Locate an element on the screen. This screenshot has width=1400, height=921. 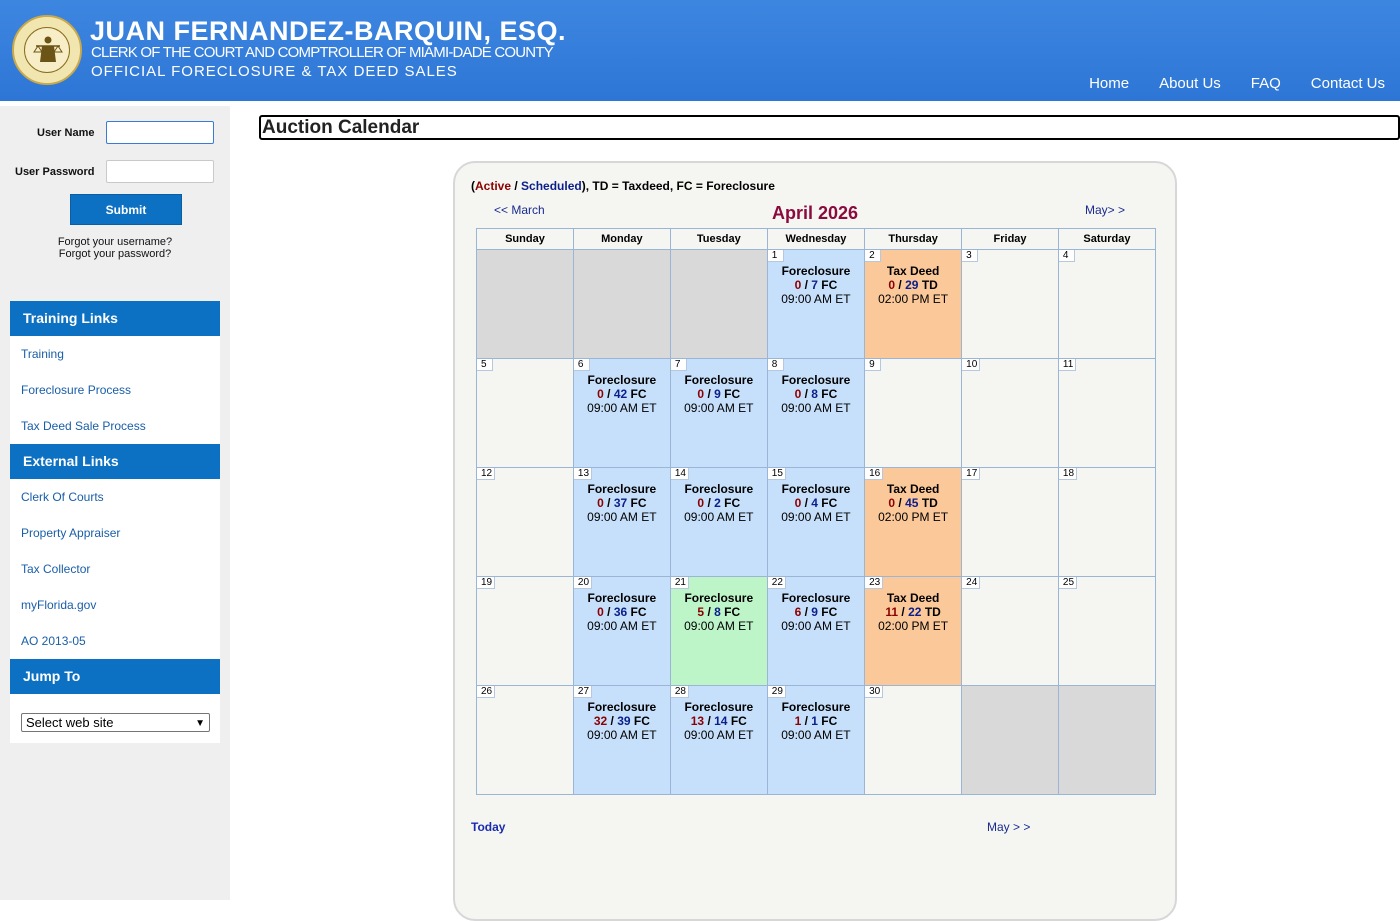
nav-faq: FAQ is located at coordinates (1266, 83).